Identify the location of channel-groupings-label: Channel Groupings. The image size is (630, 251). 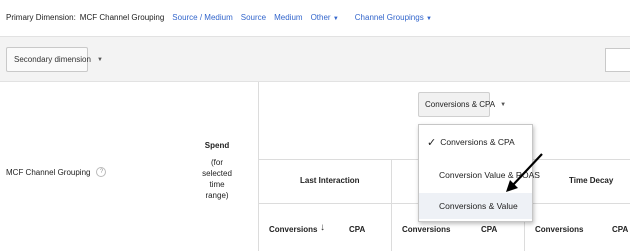
(389, 17).